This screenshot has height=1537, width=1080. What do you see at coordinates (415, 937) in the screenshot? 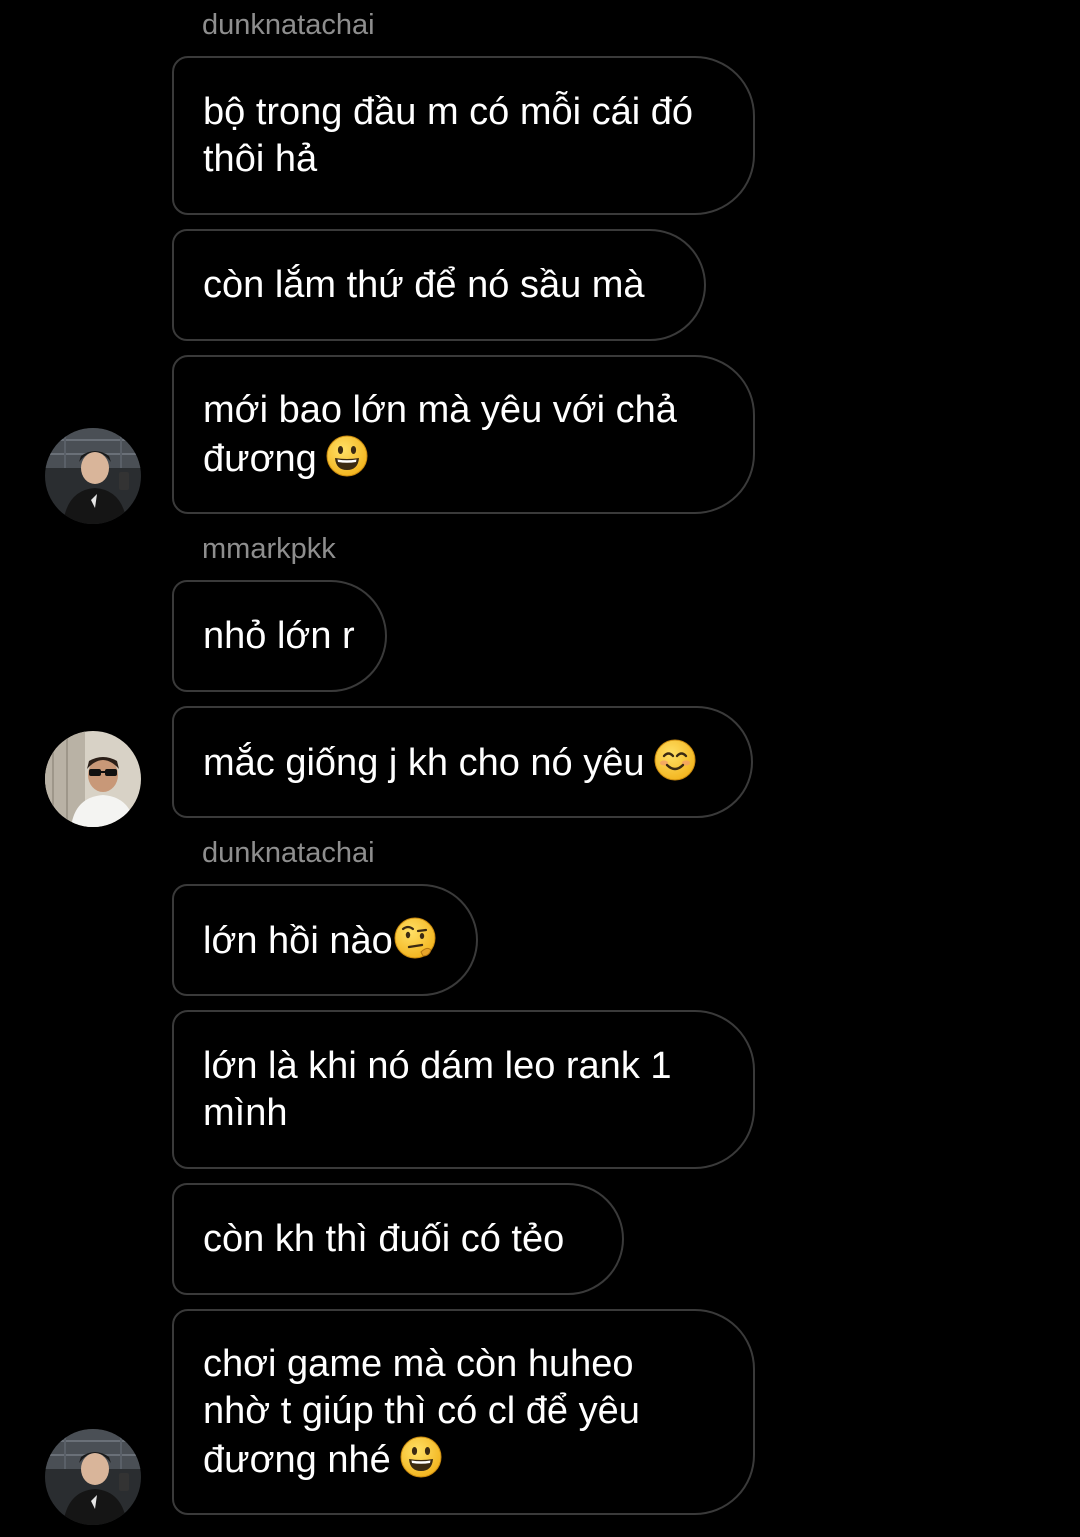
I see `face-with-raised-eyebrow-icon` at bounding box center [415, 937].